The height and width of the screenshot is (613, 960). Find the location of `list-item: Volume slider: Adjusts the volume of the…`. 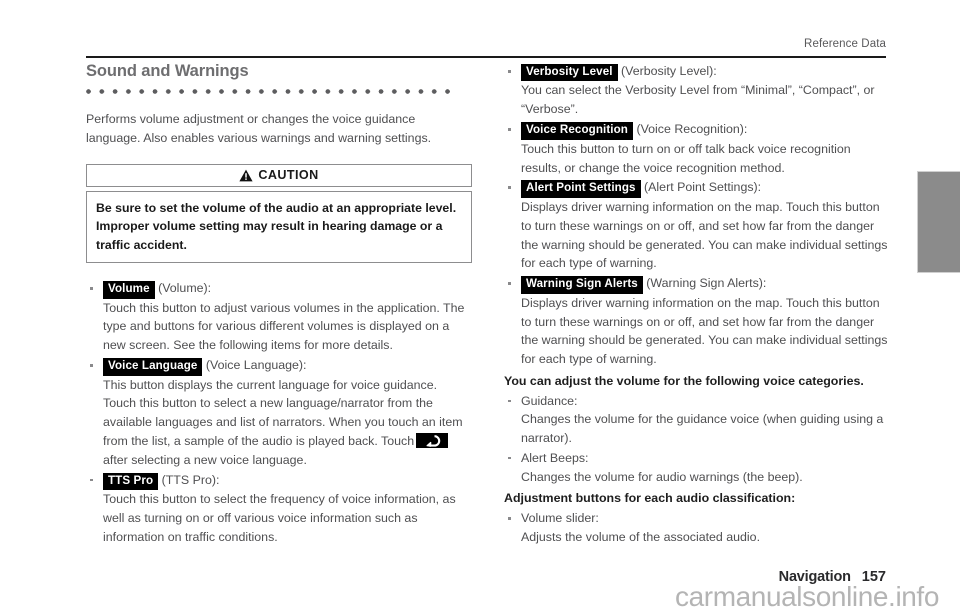

list-item: Volume slider: Adjusts the volume of the… is located at coordinates (697, 527).